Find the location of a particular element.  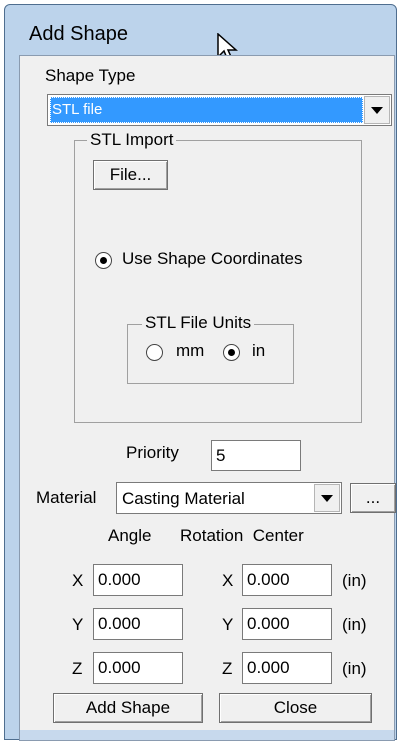

center-z-input: 0.000 is located at coordinates (287, 668).